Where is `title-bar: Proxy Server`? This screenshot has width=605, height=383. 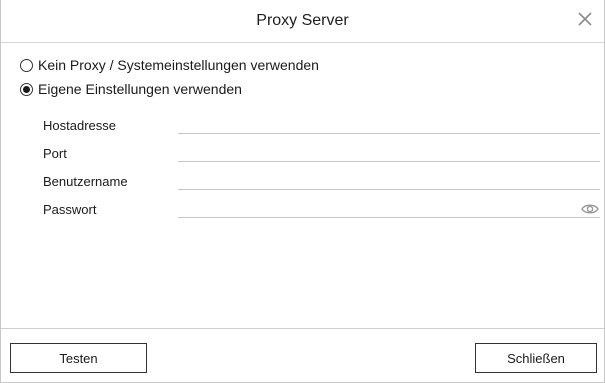
title-bar: Proxy Server is located at coordinates (302, 21).